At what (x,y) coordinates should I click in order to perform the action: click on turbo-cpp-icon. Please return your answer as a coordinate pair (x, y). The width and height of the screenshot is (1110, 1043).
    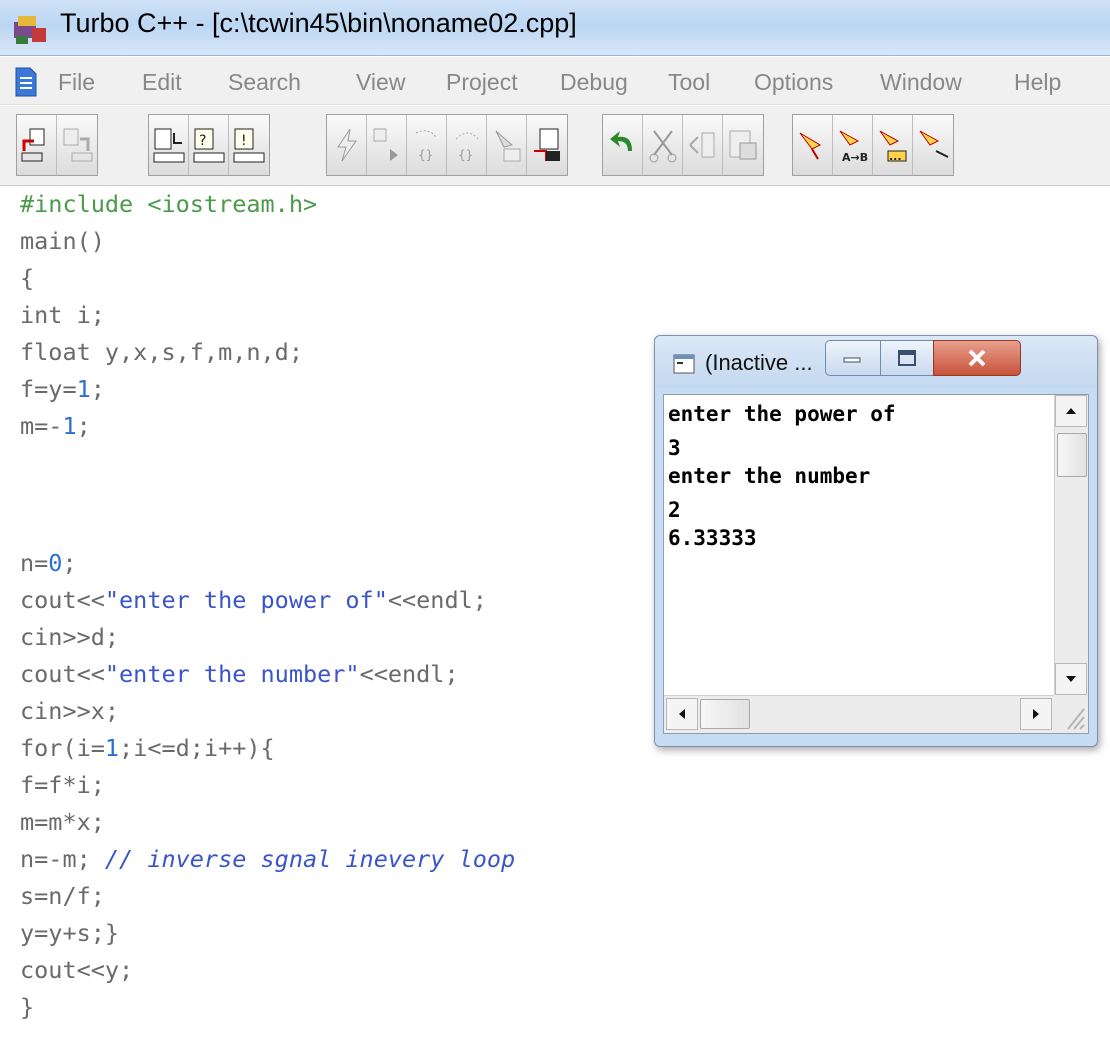
    Looking at the image, I should click on (30, 30).